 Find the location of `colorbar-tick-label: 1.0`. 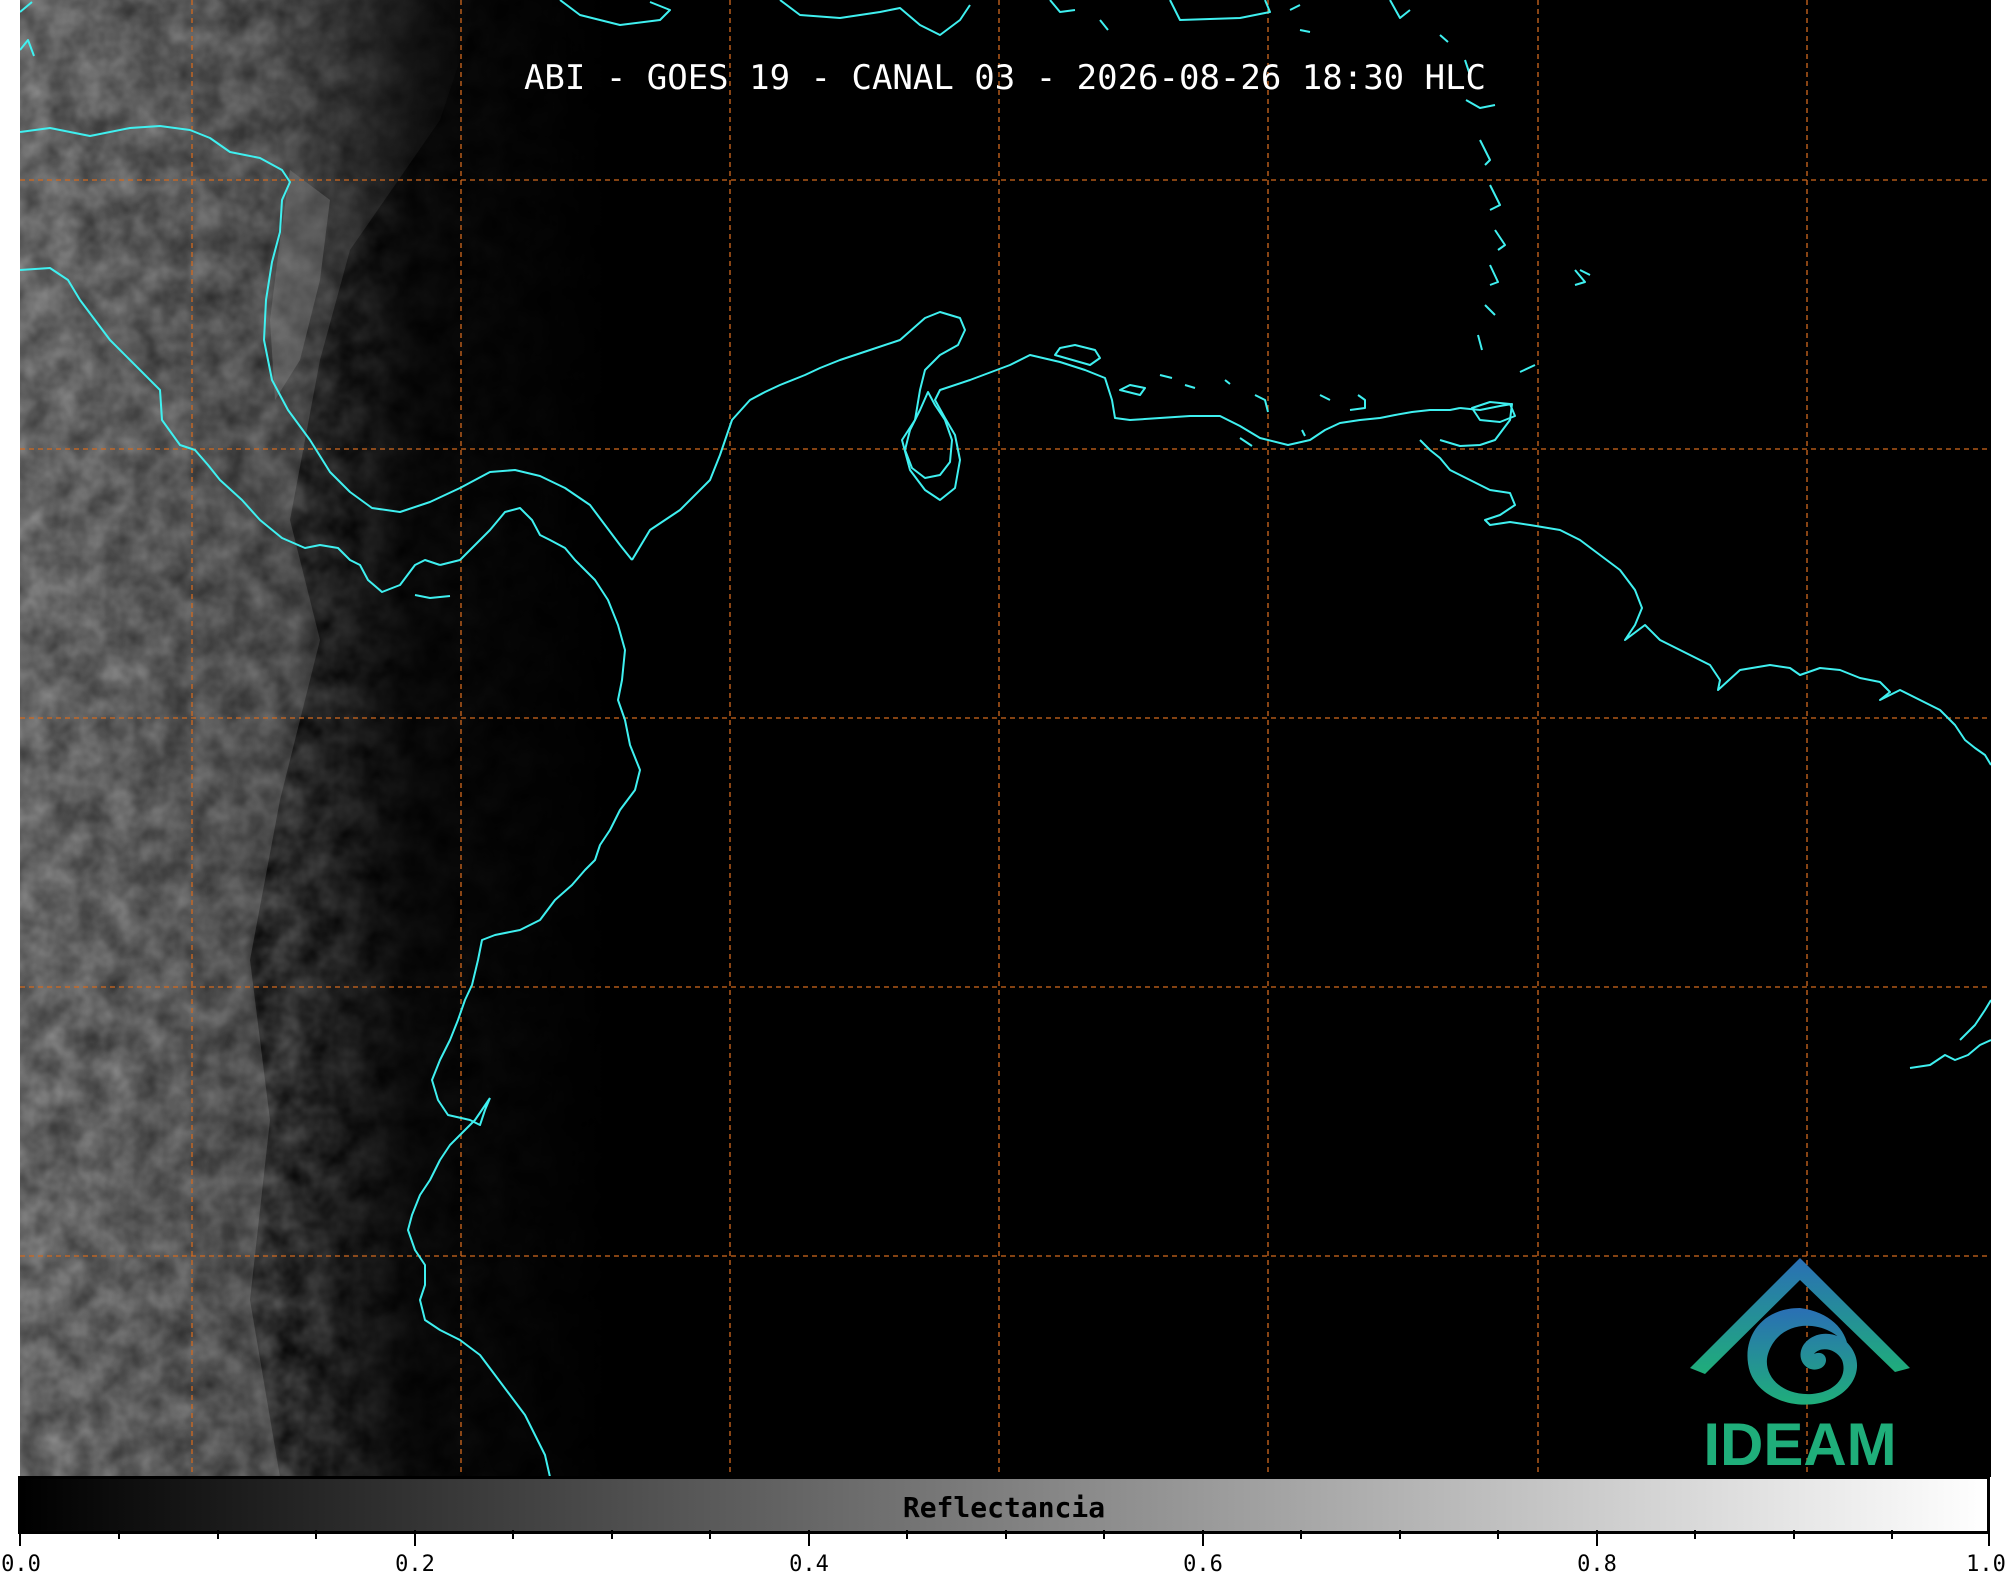

colorbar-tick-label: 1.0 is located at coordinates (1986, 1564).